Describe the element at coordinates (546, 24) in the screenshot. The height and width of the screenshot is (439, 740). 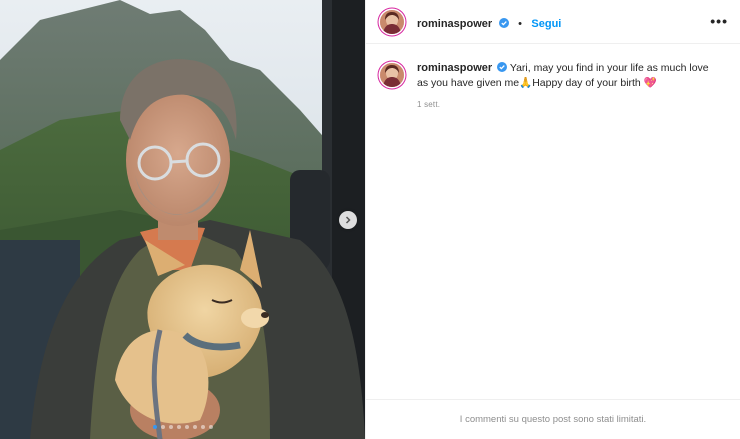
I see `follow-button: Segui` at that location.